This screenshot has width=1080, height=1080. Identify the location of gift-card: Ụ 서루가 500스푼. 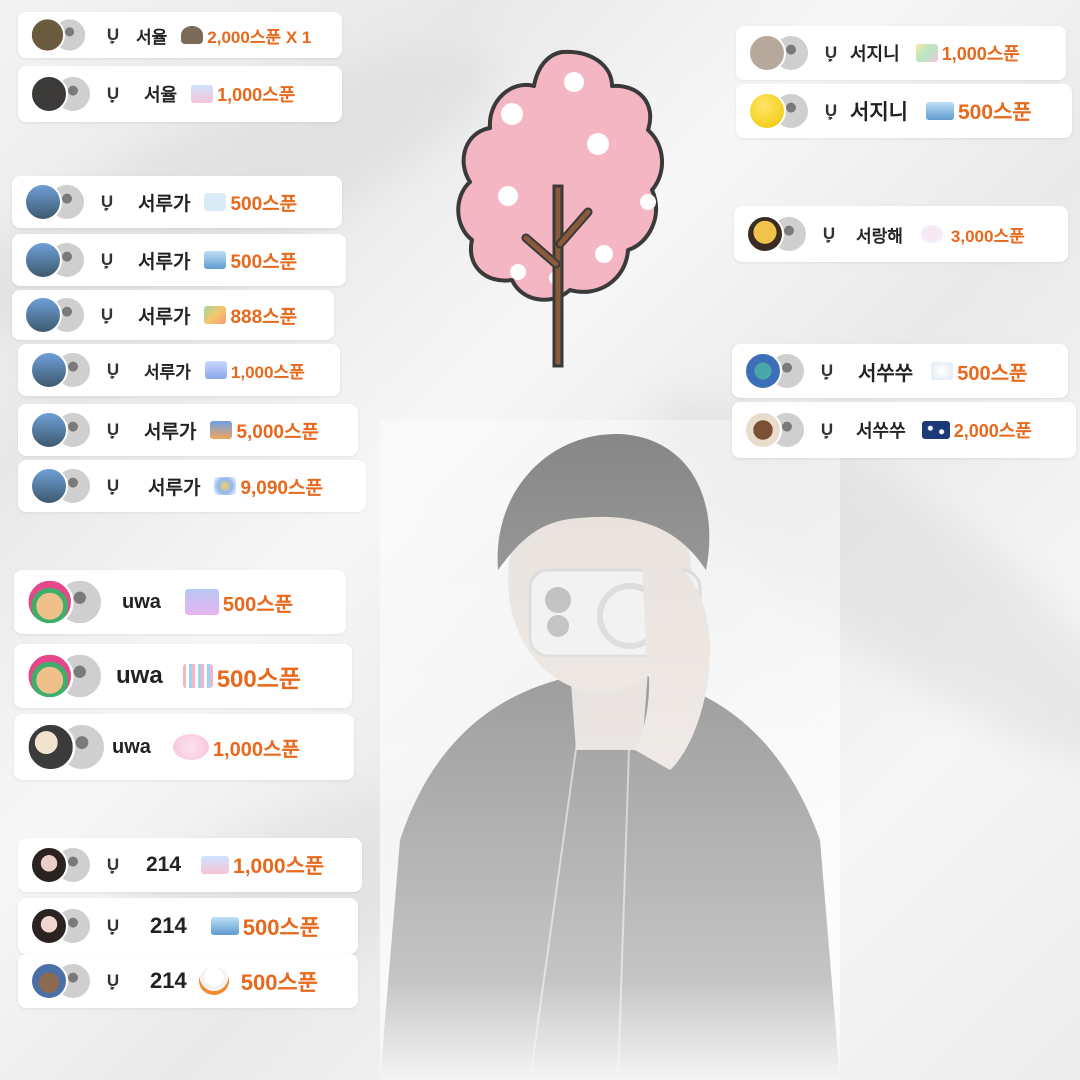
(179, 260).